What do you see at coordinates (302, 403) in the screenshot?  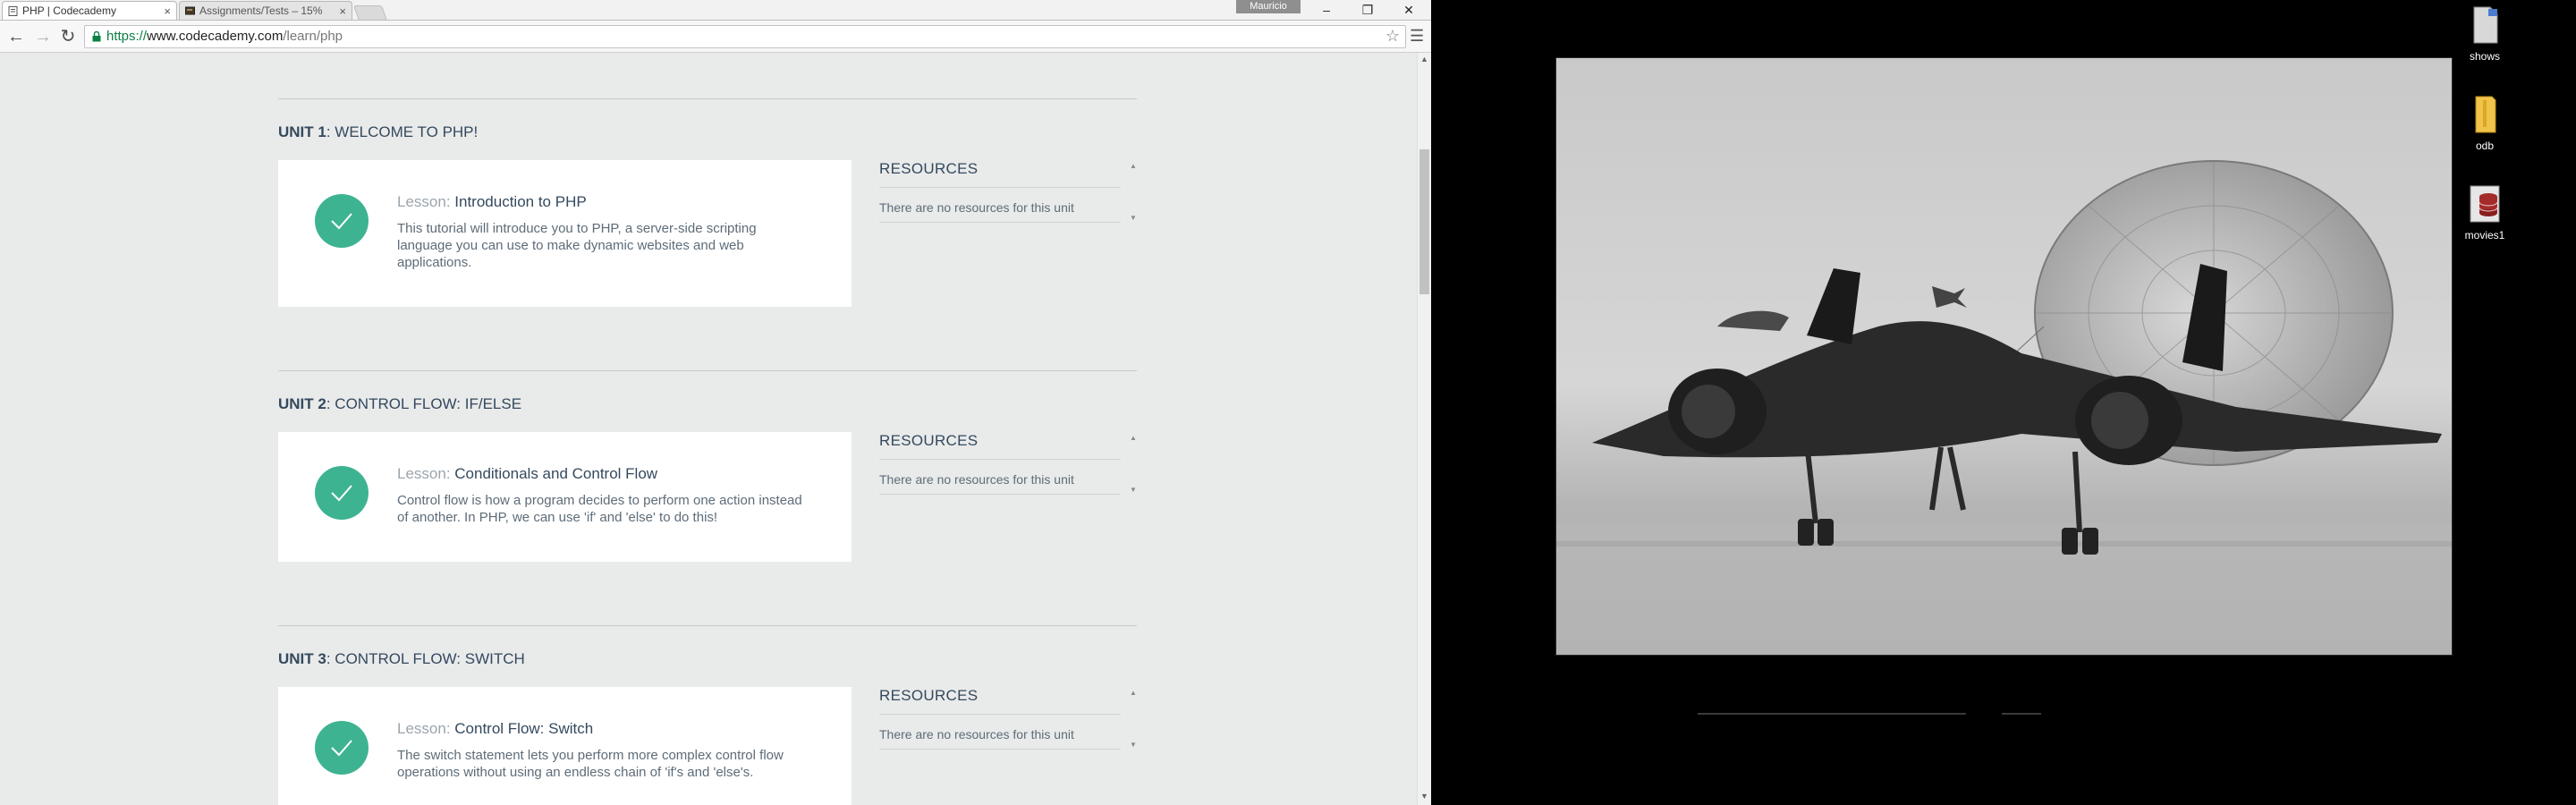 I see `unit-number: UNIT 2` at bounding box center [302, 403].